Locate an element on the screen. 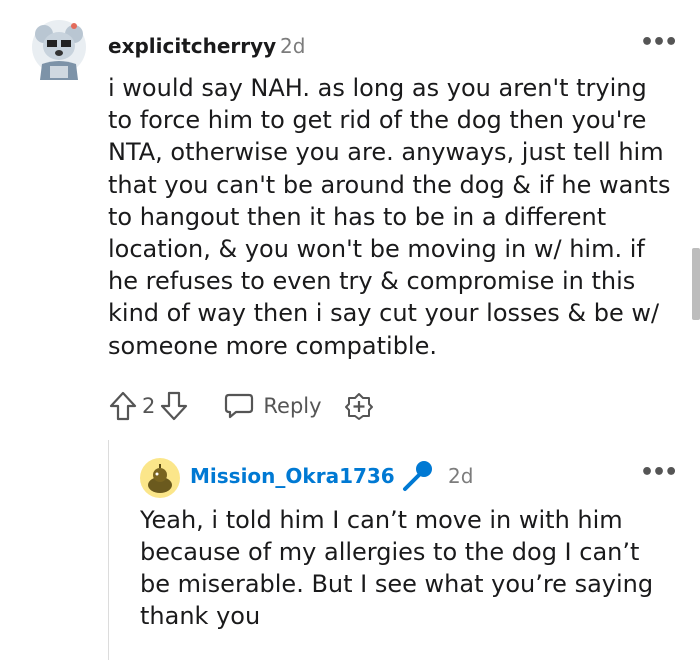 This screenshot has width=700, height=660. scrollbar is located at coordinates (696, 284).